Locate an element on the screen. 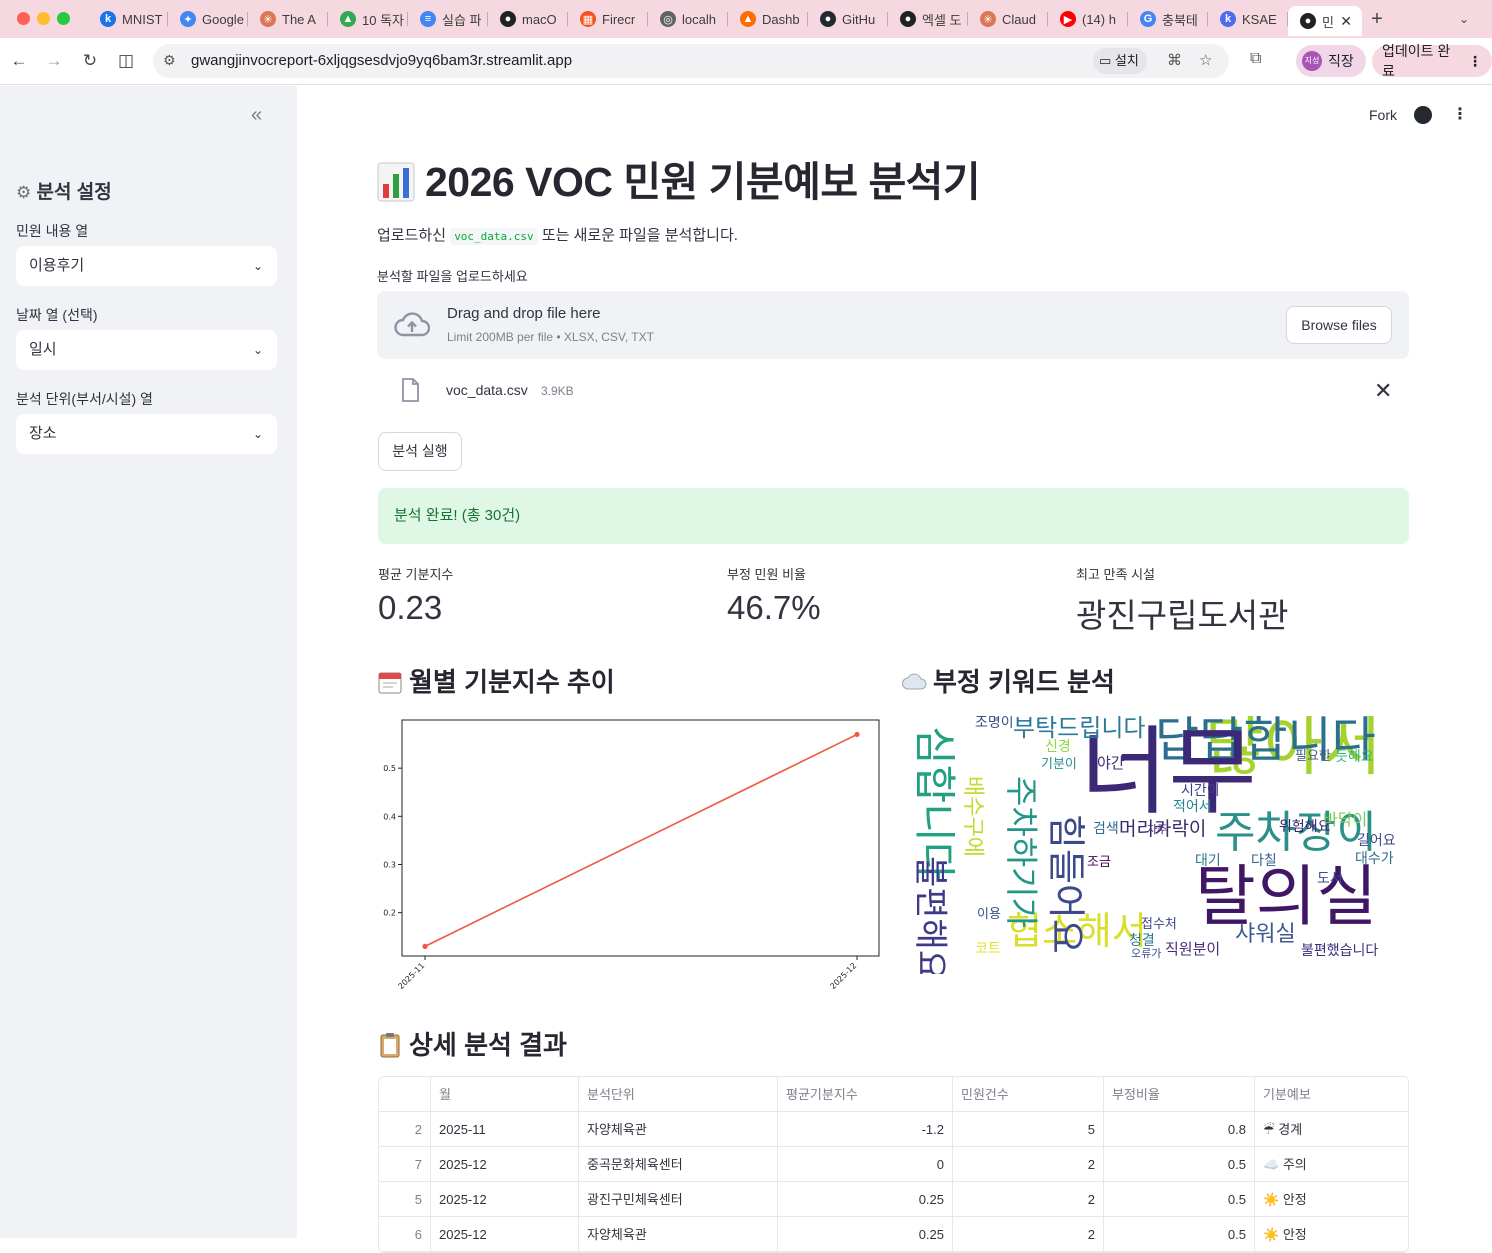 The image size is (1492, 1253). table-row: 6 2025-12 자양체육관 0.25 2 0.5 ☀️ 안정 is located at coordinates (893, 1234).